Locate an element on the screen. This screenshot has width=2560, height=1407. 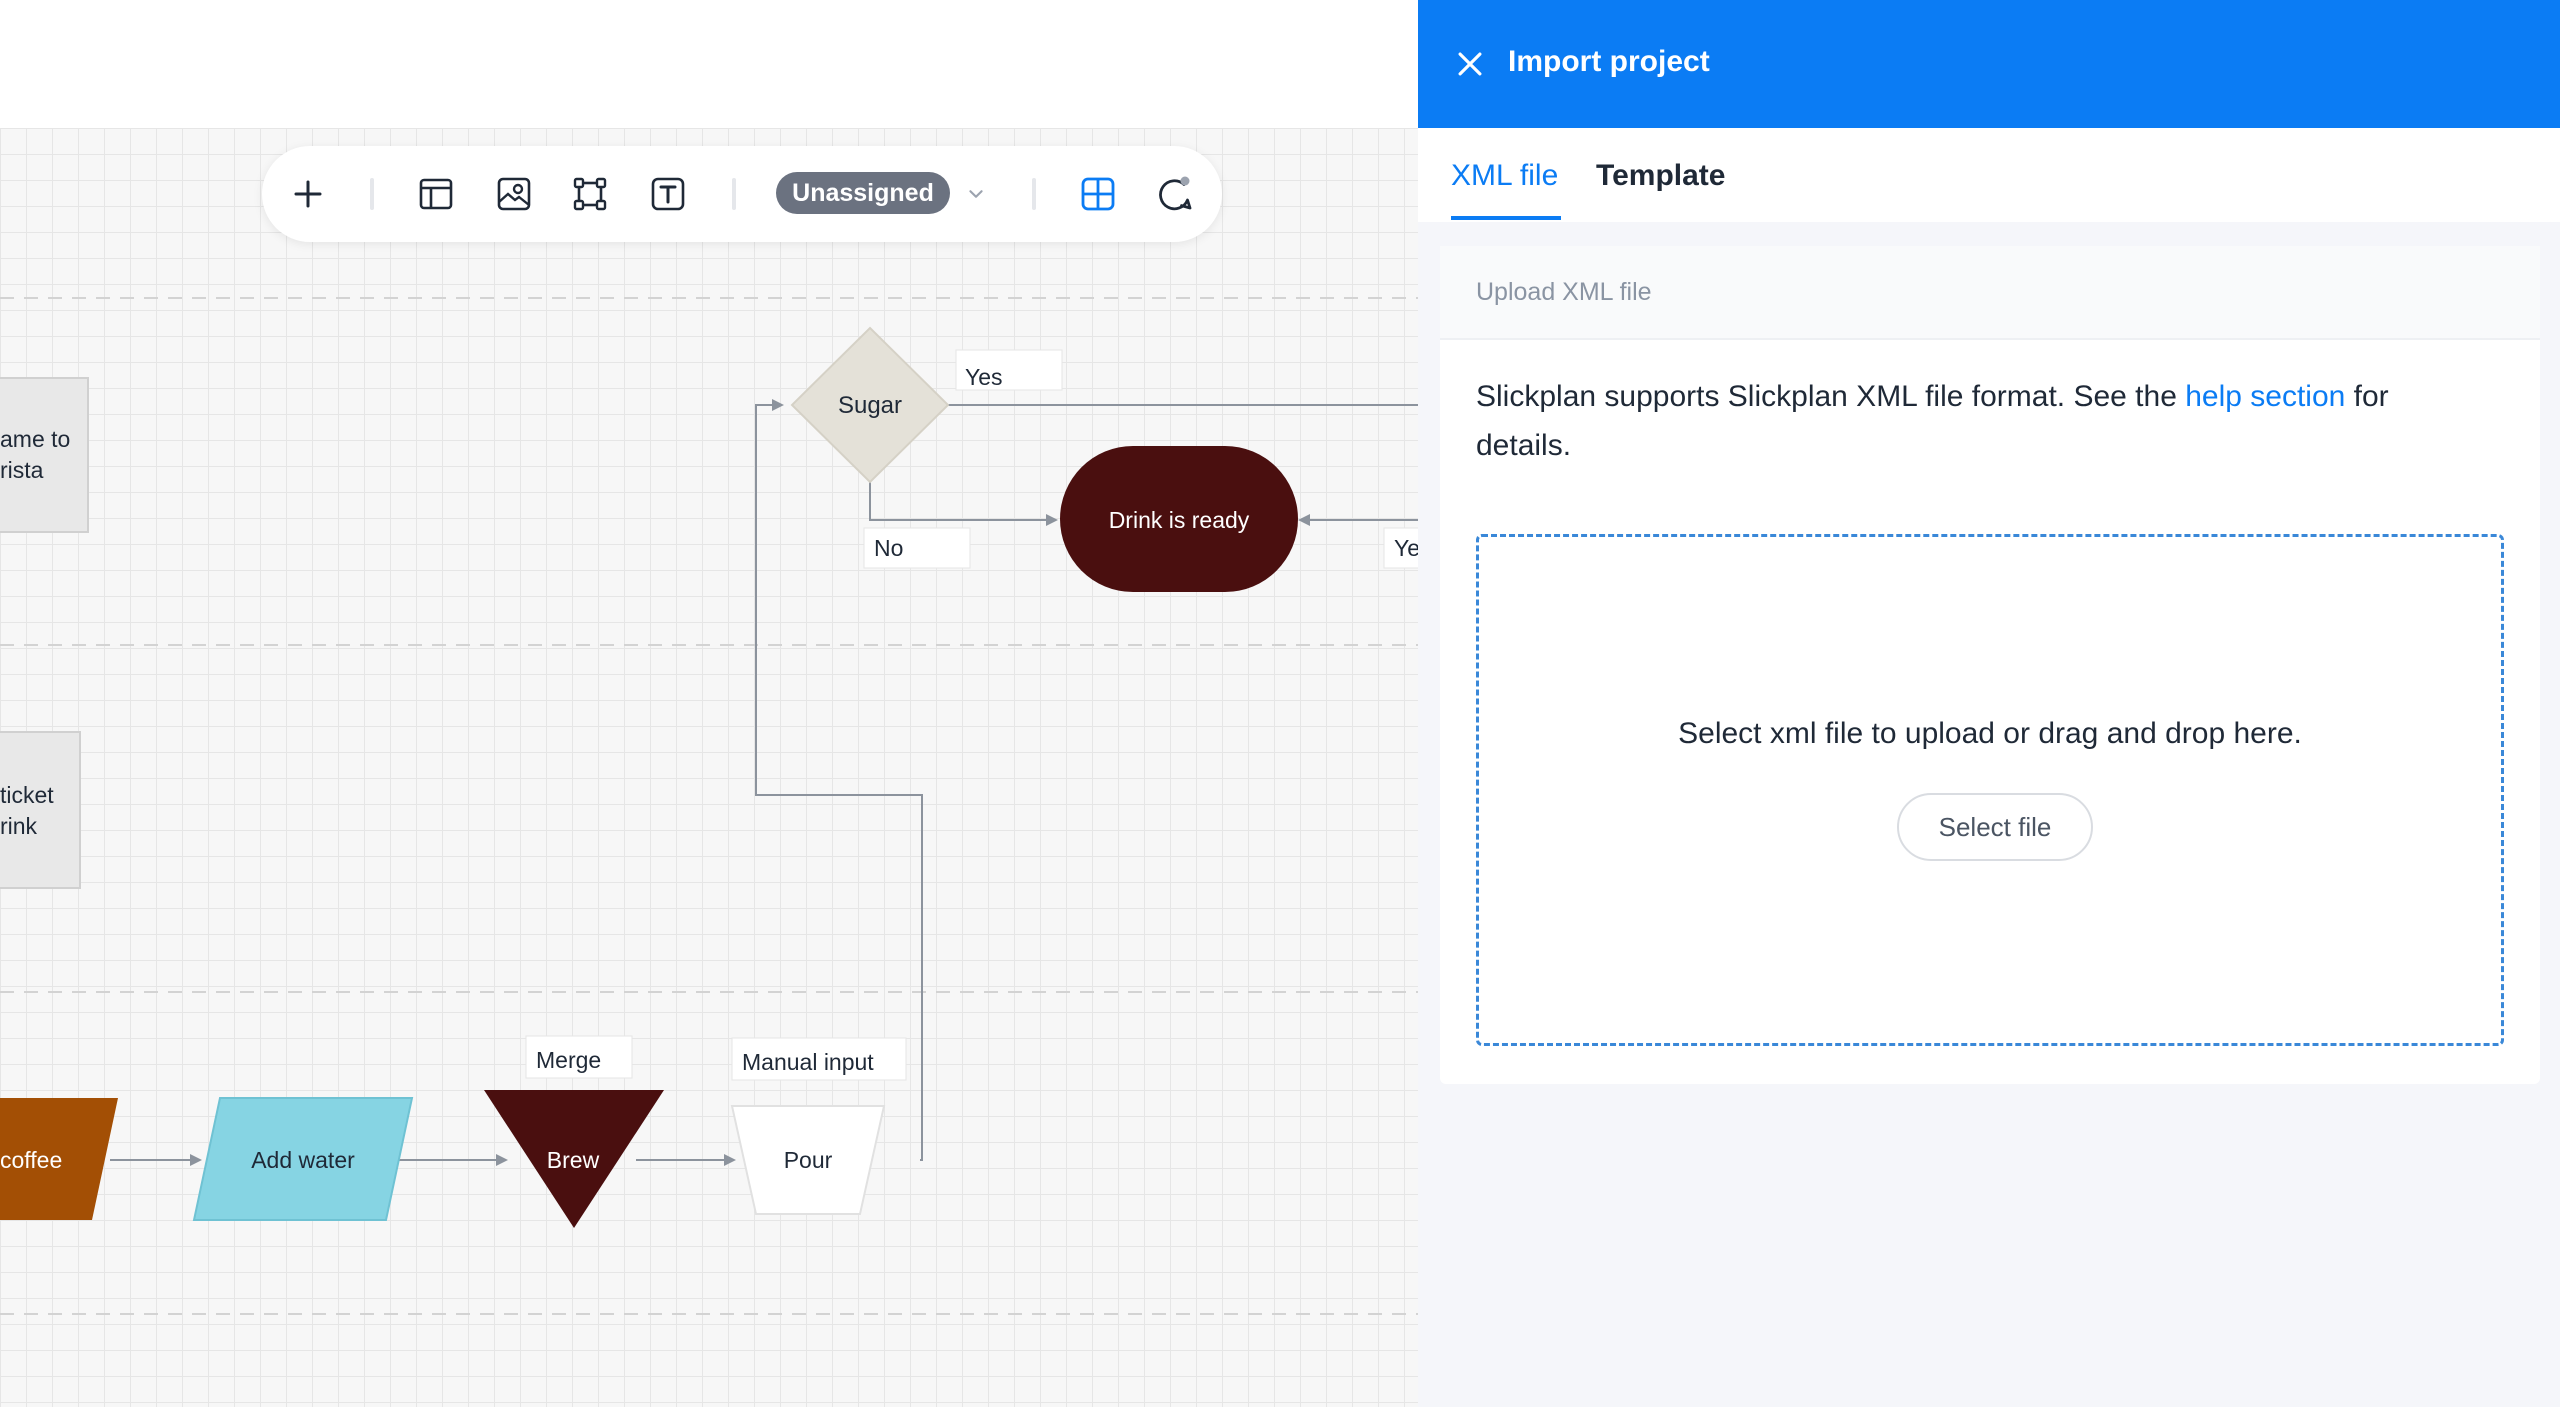
import-tabs: XML file Template is located at coordinates (1989, 175).